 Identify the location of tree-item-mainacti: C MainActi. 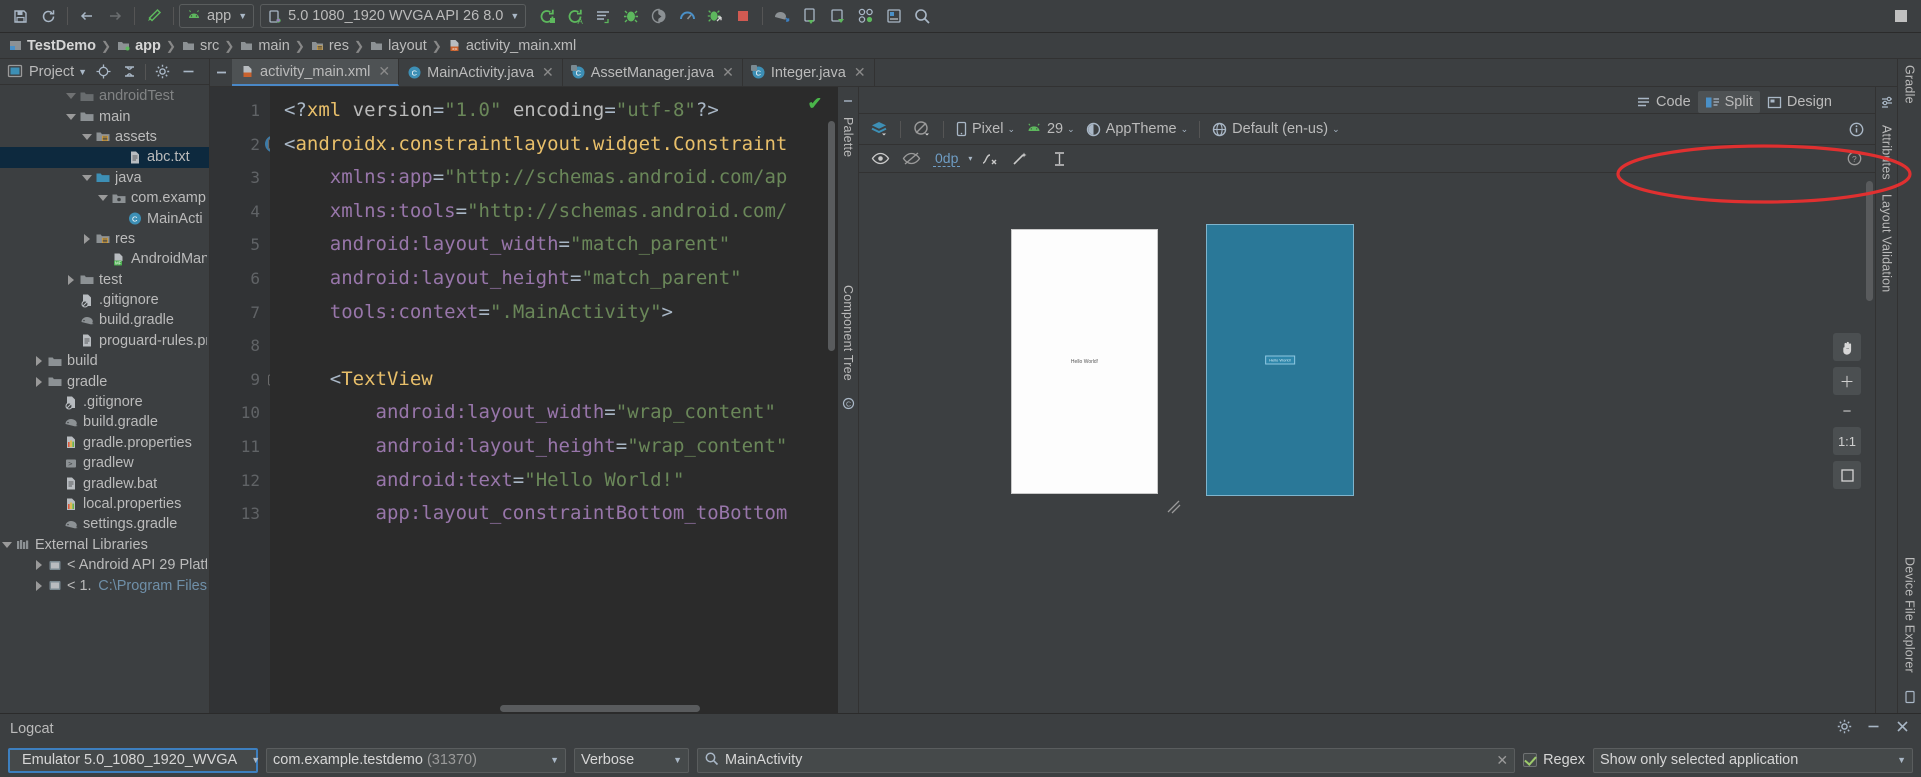
(104, 218).